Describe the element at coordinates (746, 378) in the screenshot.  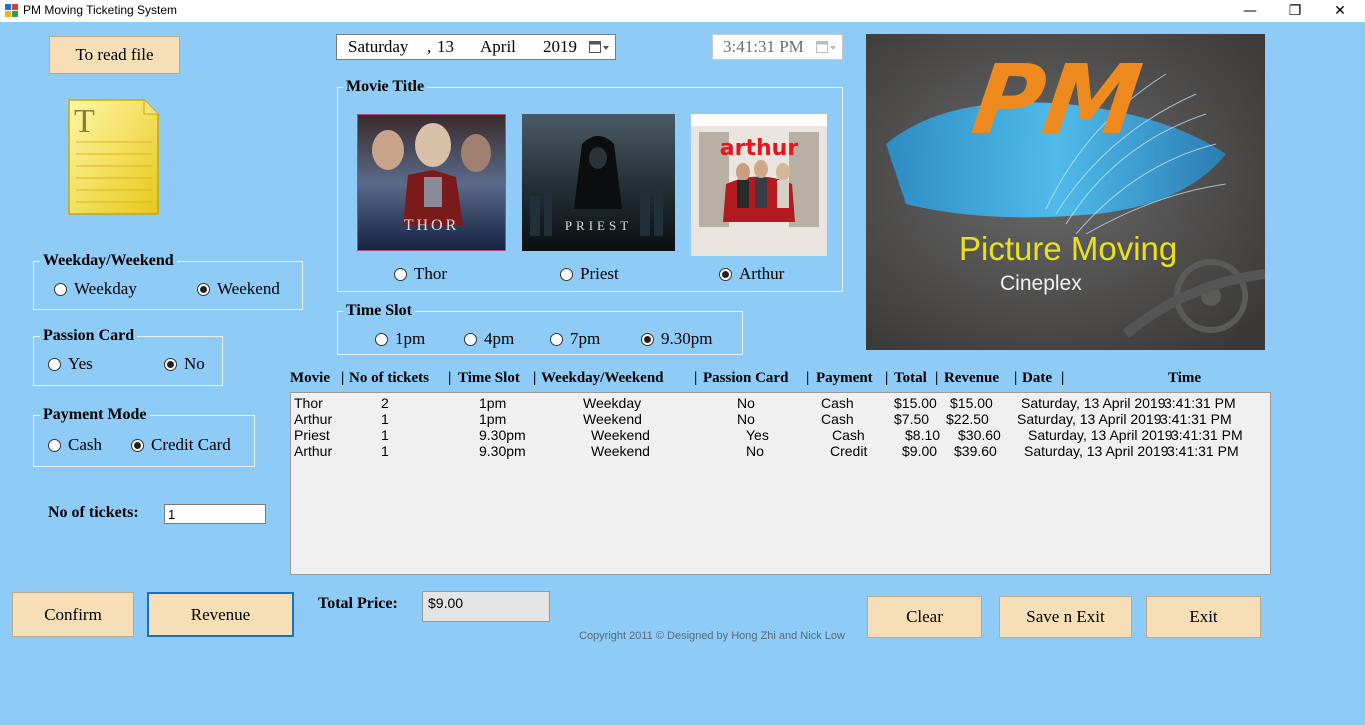
I see `header-passion-card: Passion Card` at that location.